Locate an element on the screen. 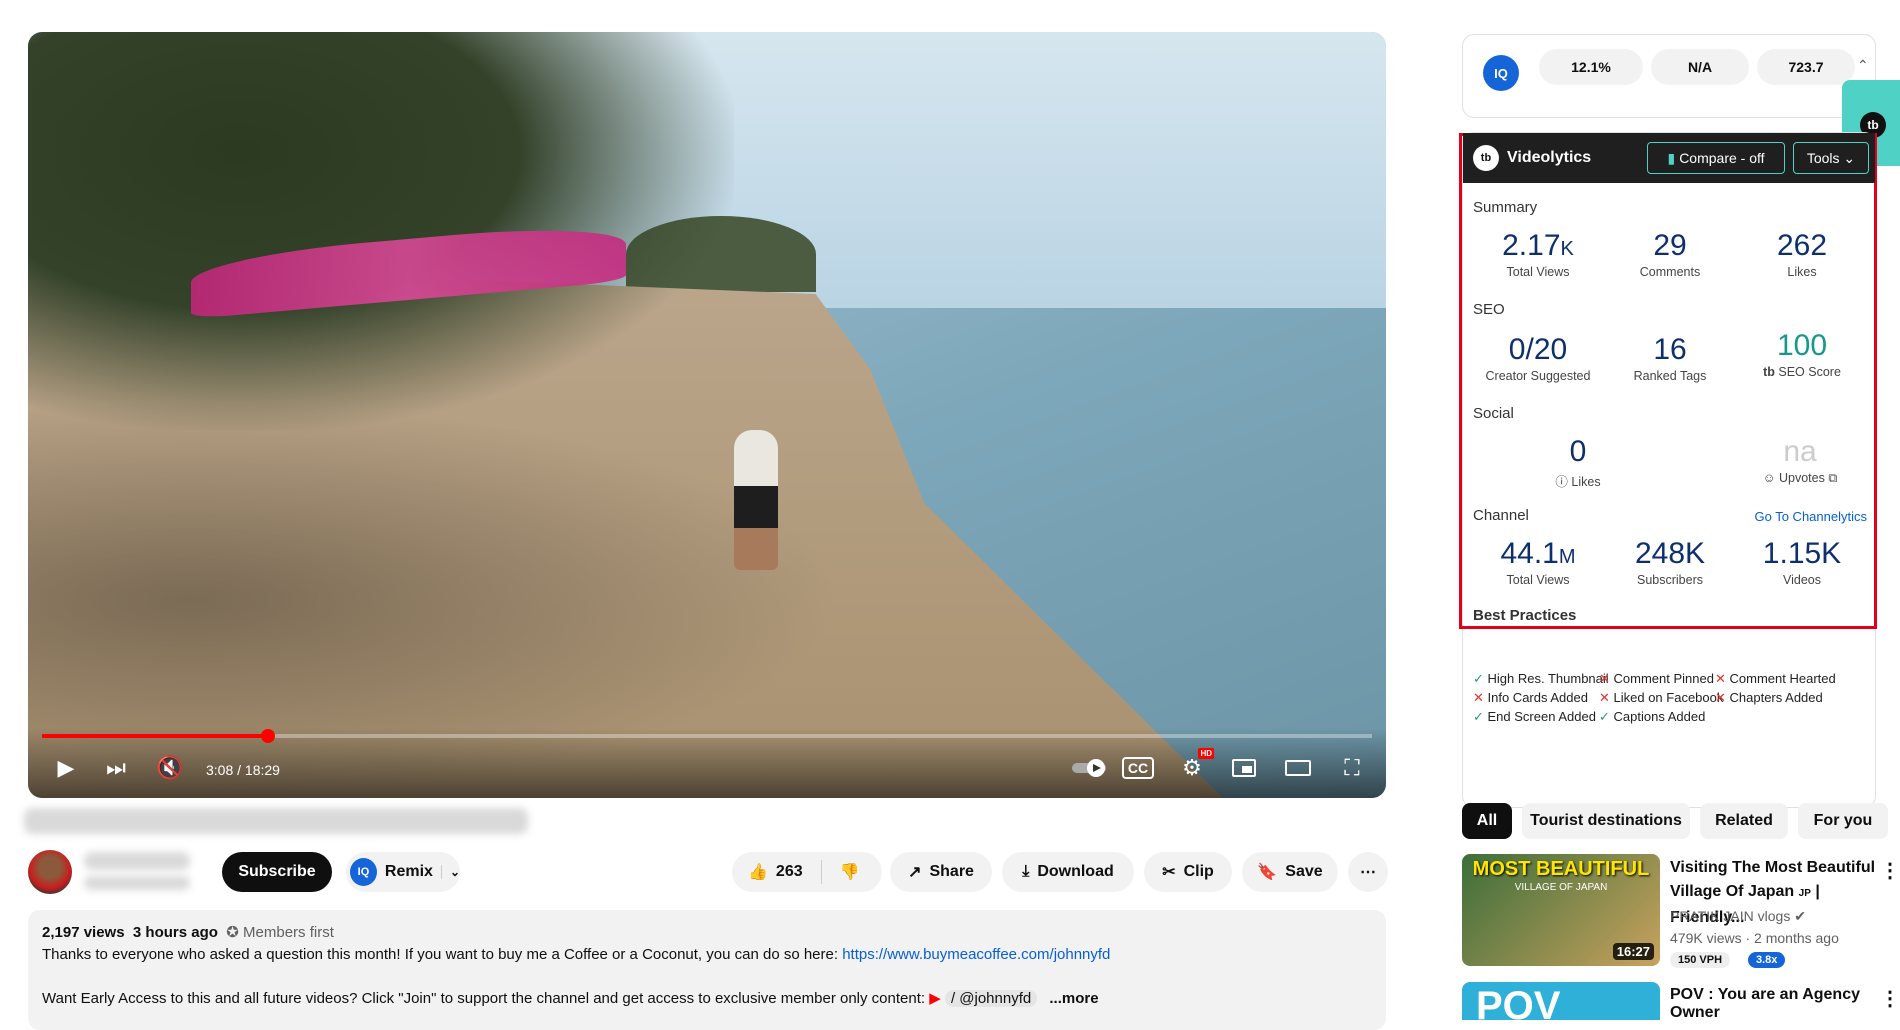 This screenshot has width=1900, height=1030. rec2-title: POV : You are an Agency Owner is located at coordinates (1775, 1004).